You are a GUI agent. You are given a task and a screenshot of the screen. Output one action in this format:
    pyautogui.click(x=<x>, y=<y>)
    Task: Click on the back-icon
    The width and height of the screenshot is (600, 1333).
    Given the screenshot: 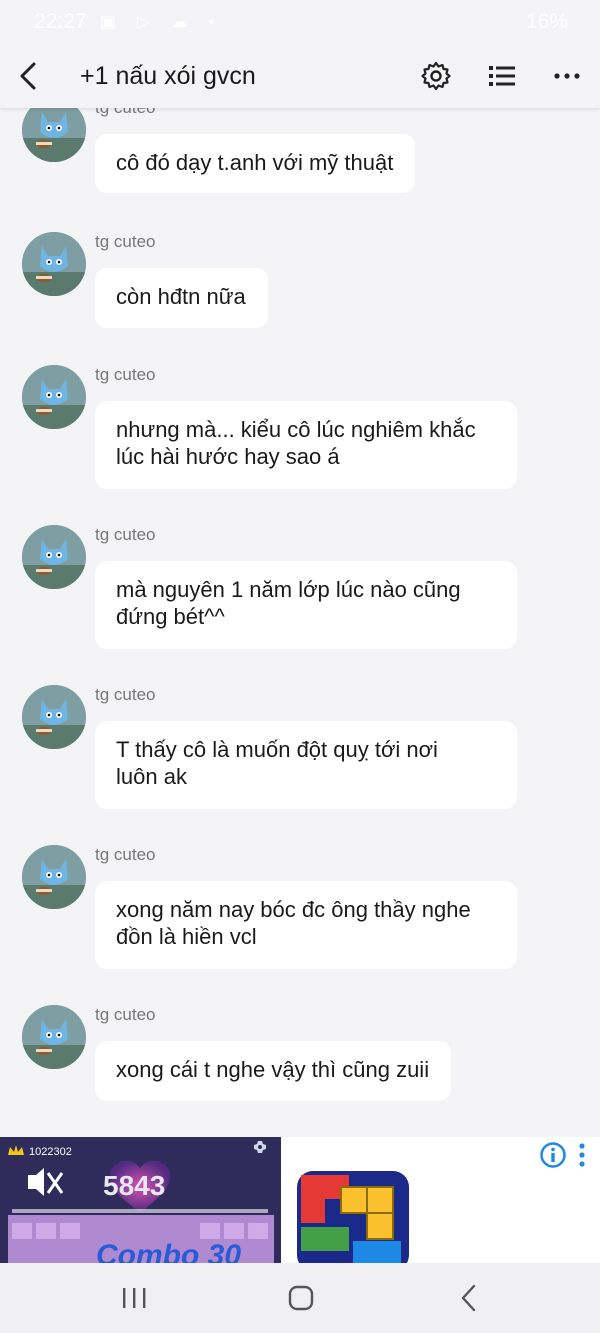 What is the action you would take?
    pyautogui.click(x=470, y=1298)
    